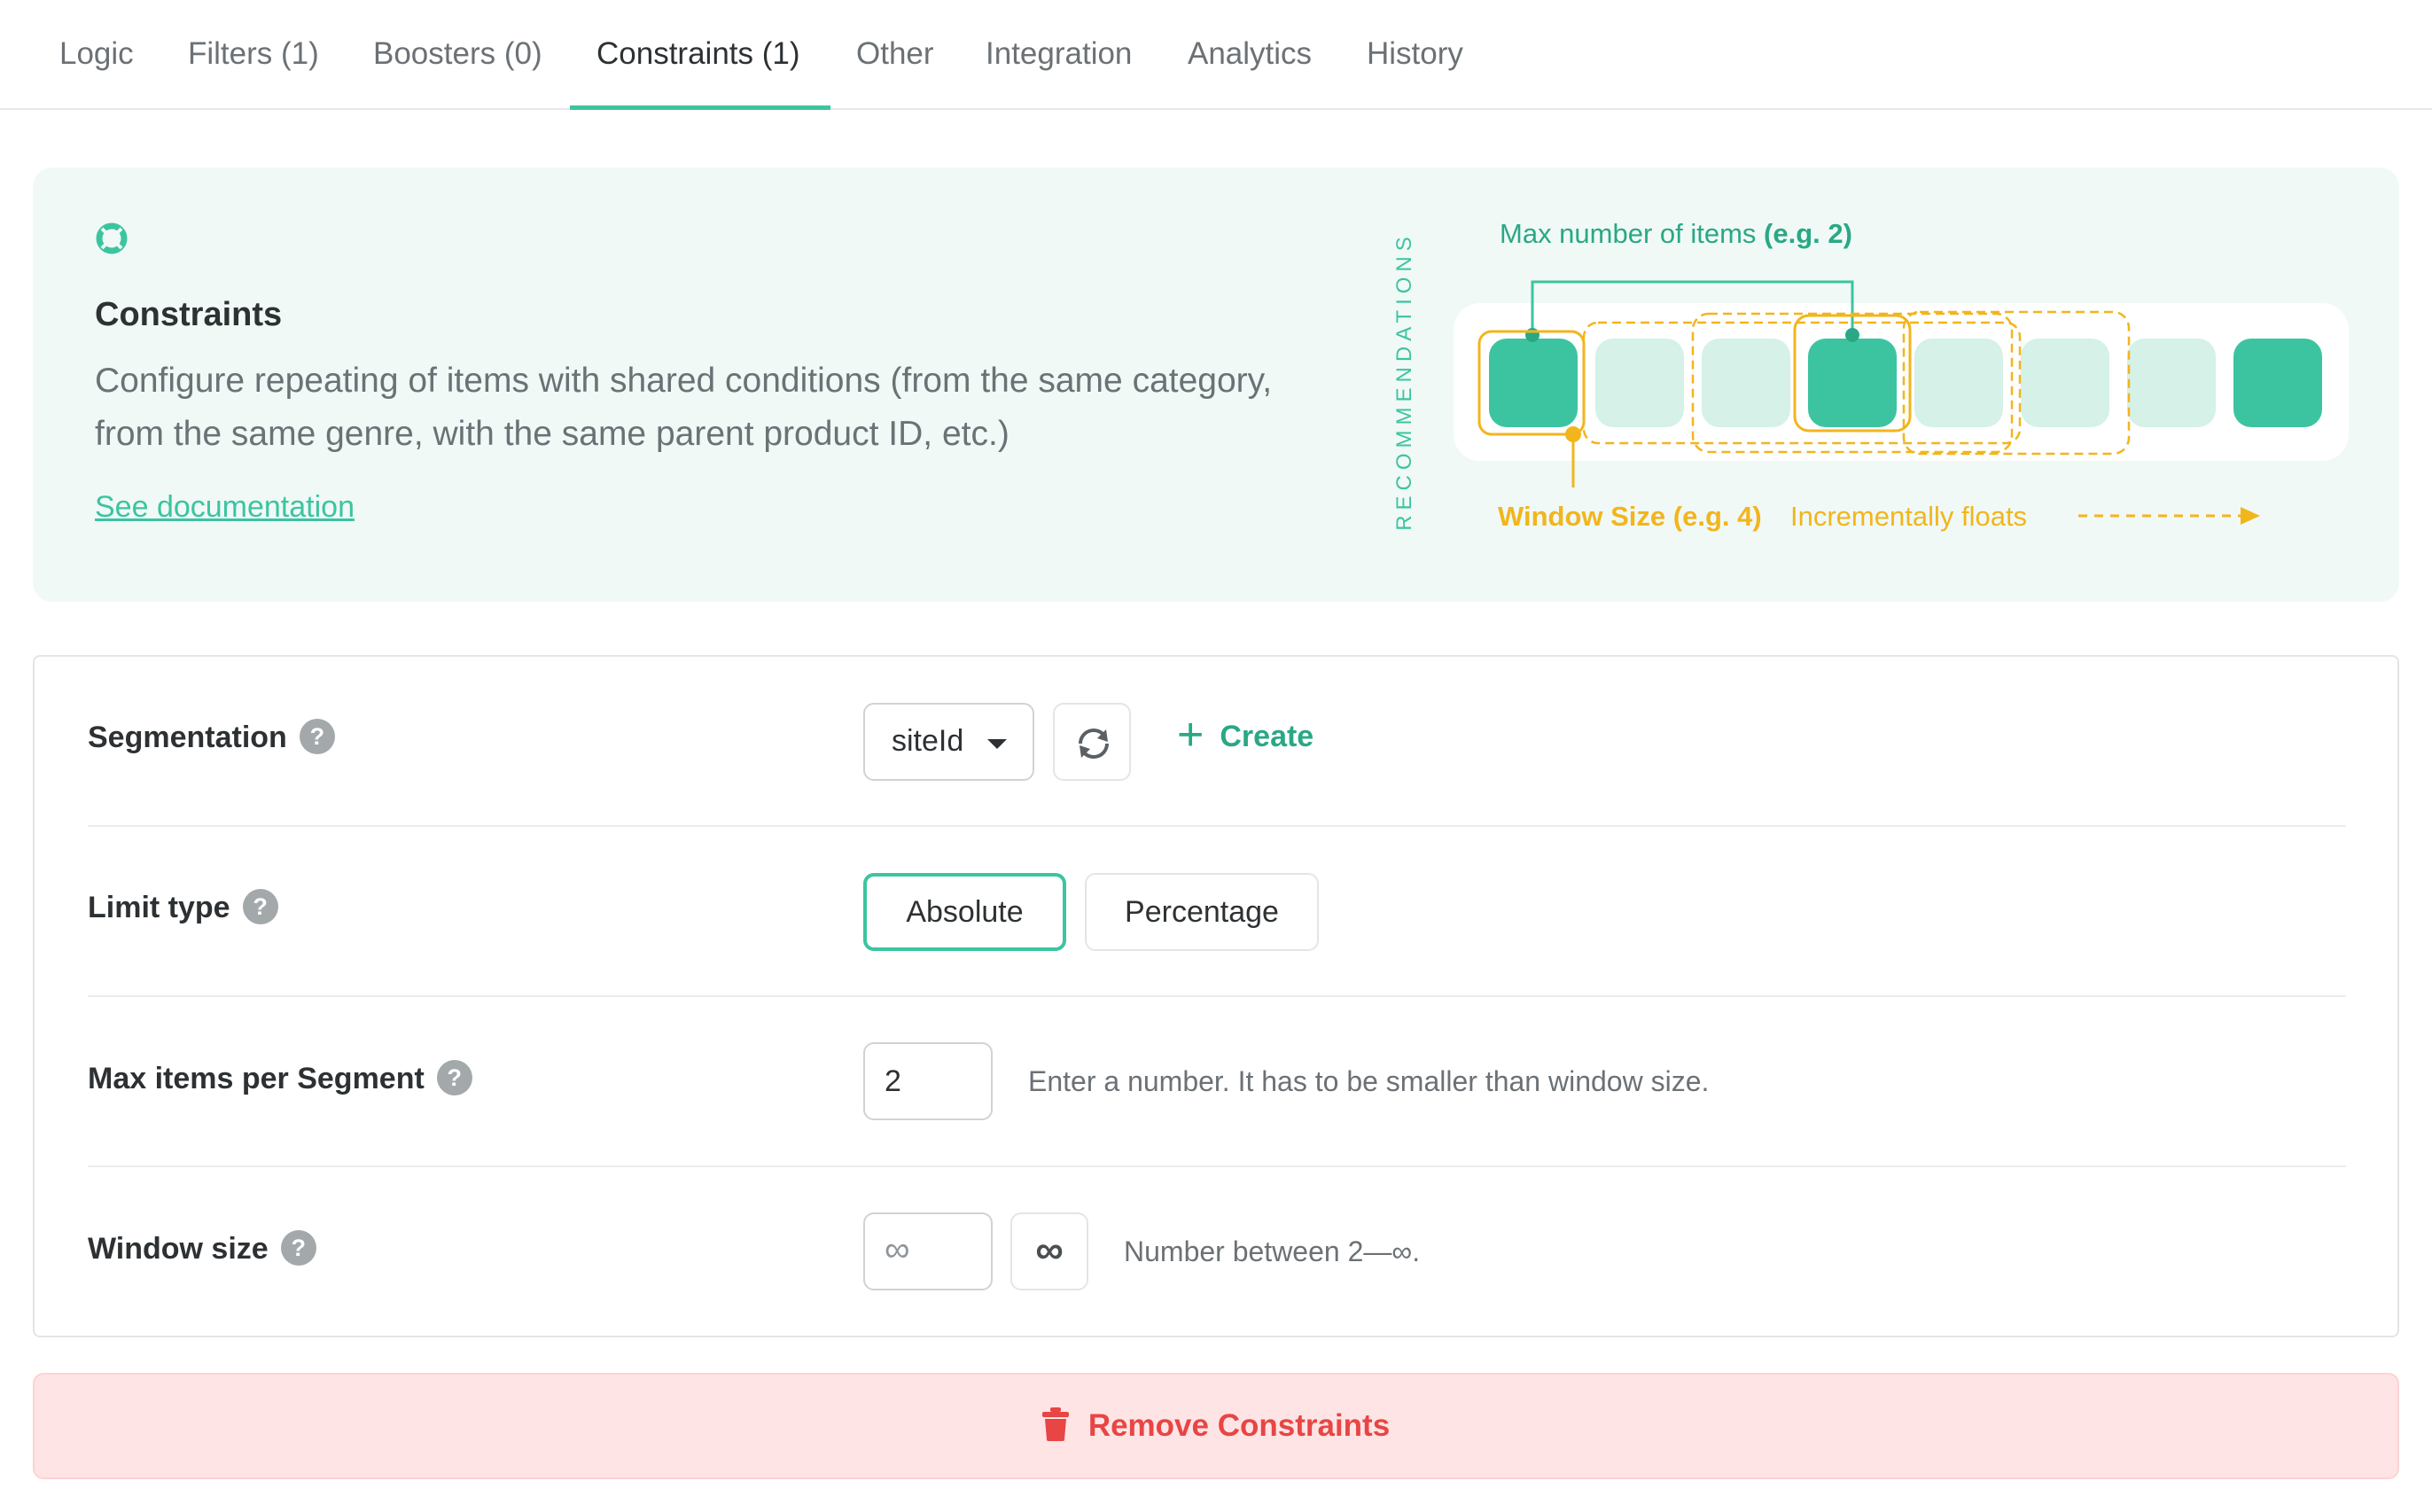 This screenshot has height=1512, width=2432. I want to click on segmentation-label: Segmentation?, so click(212, 738).